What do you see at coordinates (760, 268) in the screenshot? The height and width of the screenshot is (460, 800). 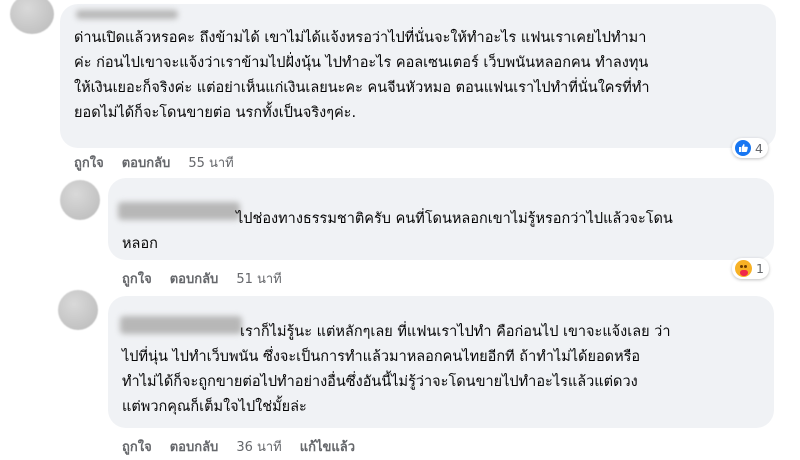 I see `reaction-count: 1` at bounding box center [760, 268].